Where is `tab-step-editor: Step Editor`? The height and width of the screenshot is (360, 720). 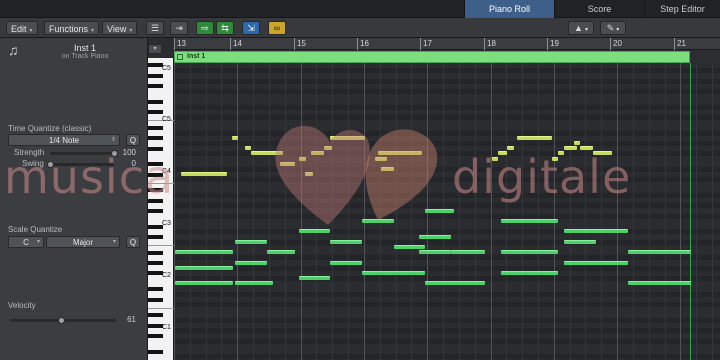 tab-step-editor: Step Editor is located at coordinates (682, 9).